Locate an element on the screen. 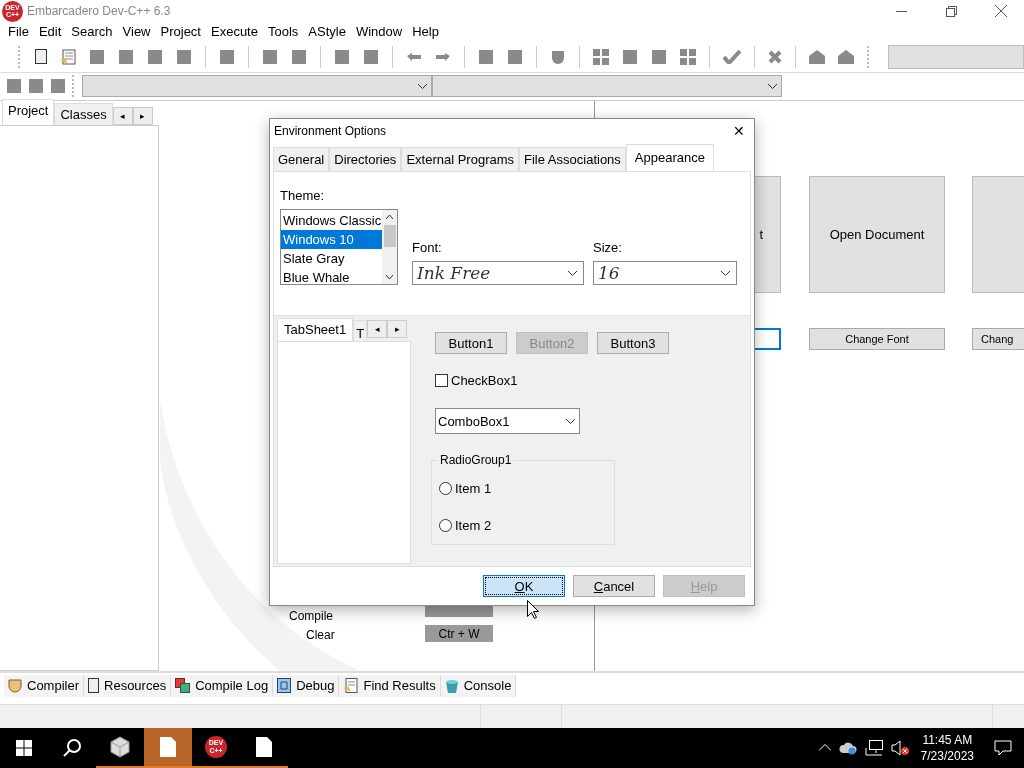  dialog-tab: Directories is located at coordinates (365, 159).